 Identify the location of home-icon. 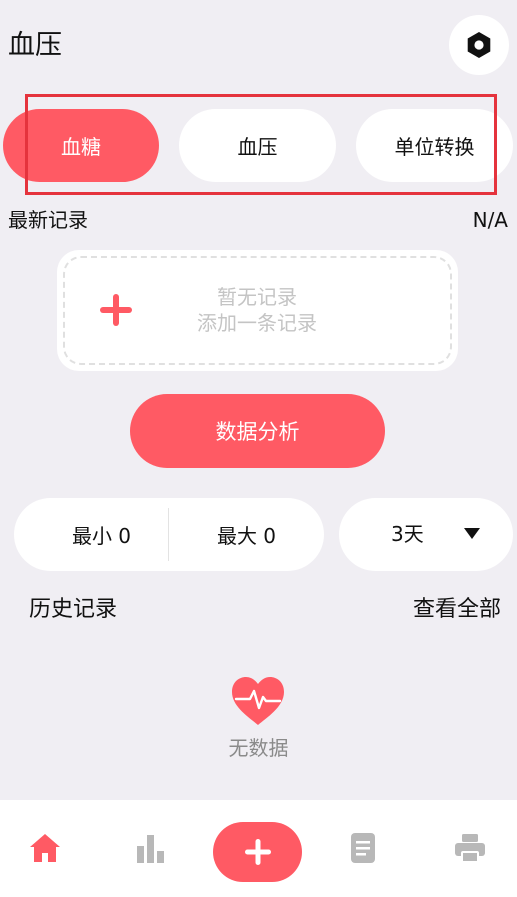
(45, 848).